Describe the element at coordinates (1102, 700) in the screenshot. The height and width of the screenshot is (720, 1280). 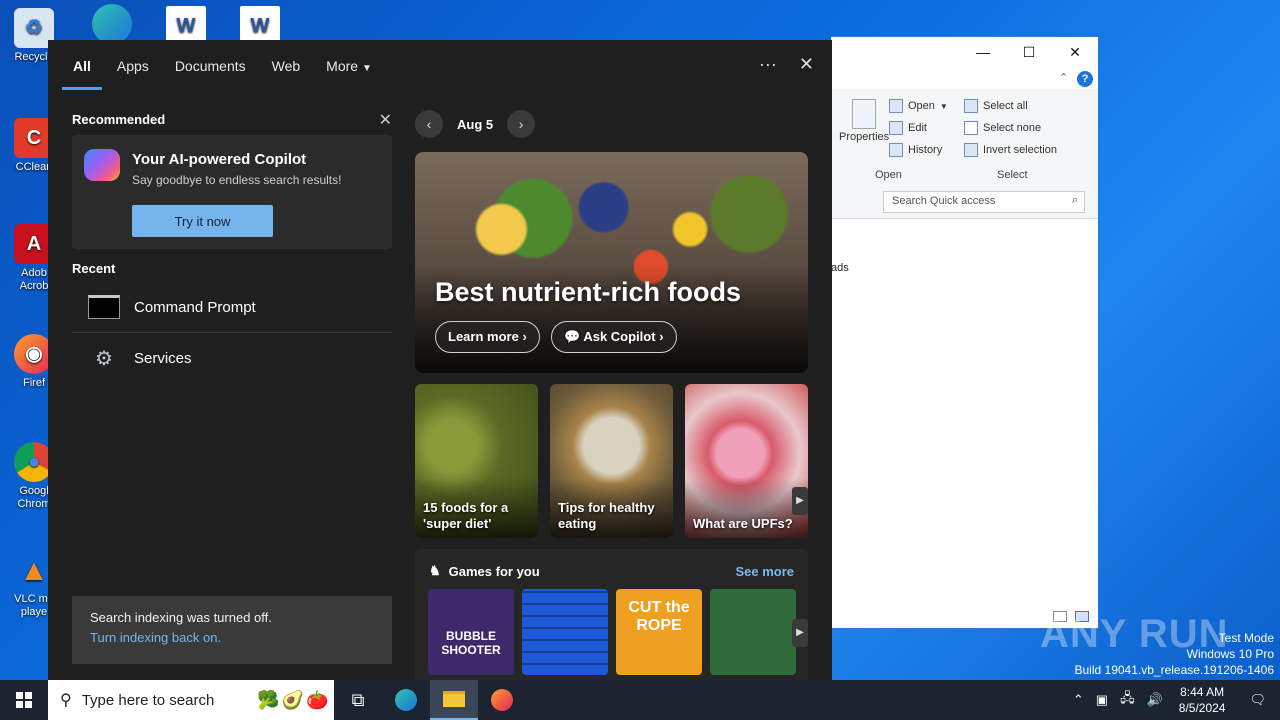
I see `meet-now-icon: ▣` at that location.